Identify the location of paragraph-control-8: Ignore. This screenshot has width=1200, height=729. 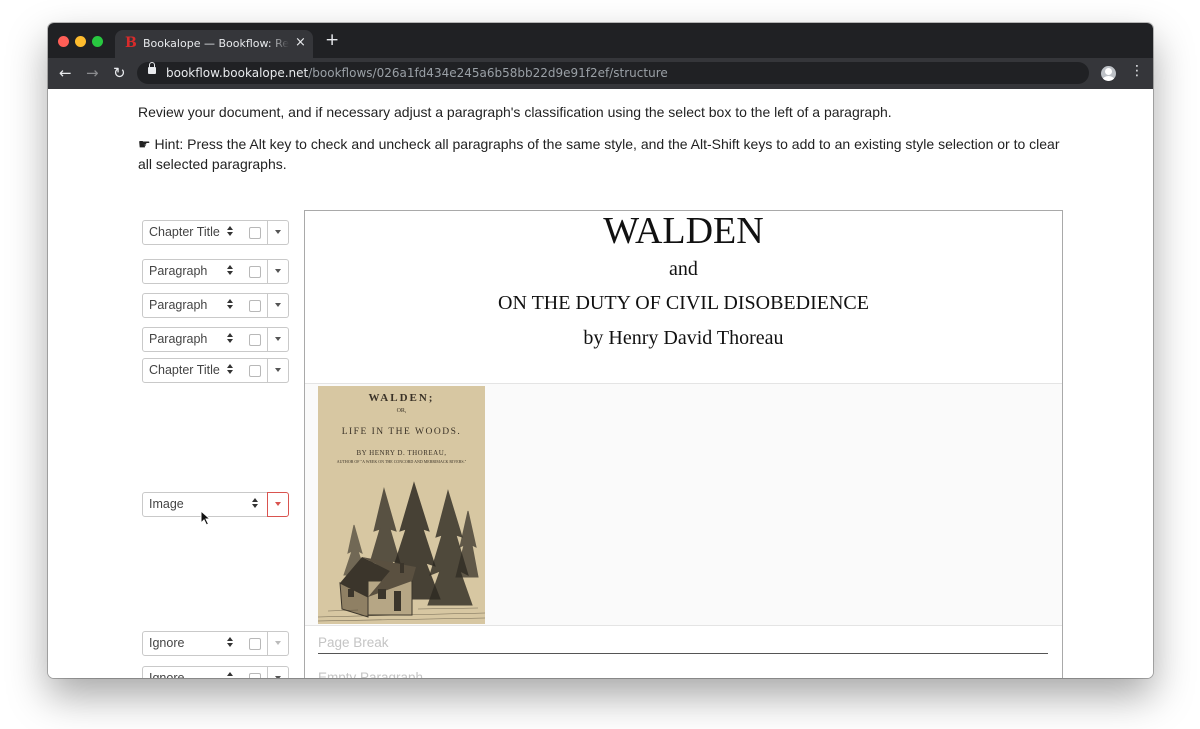
(216, 672).